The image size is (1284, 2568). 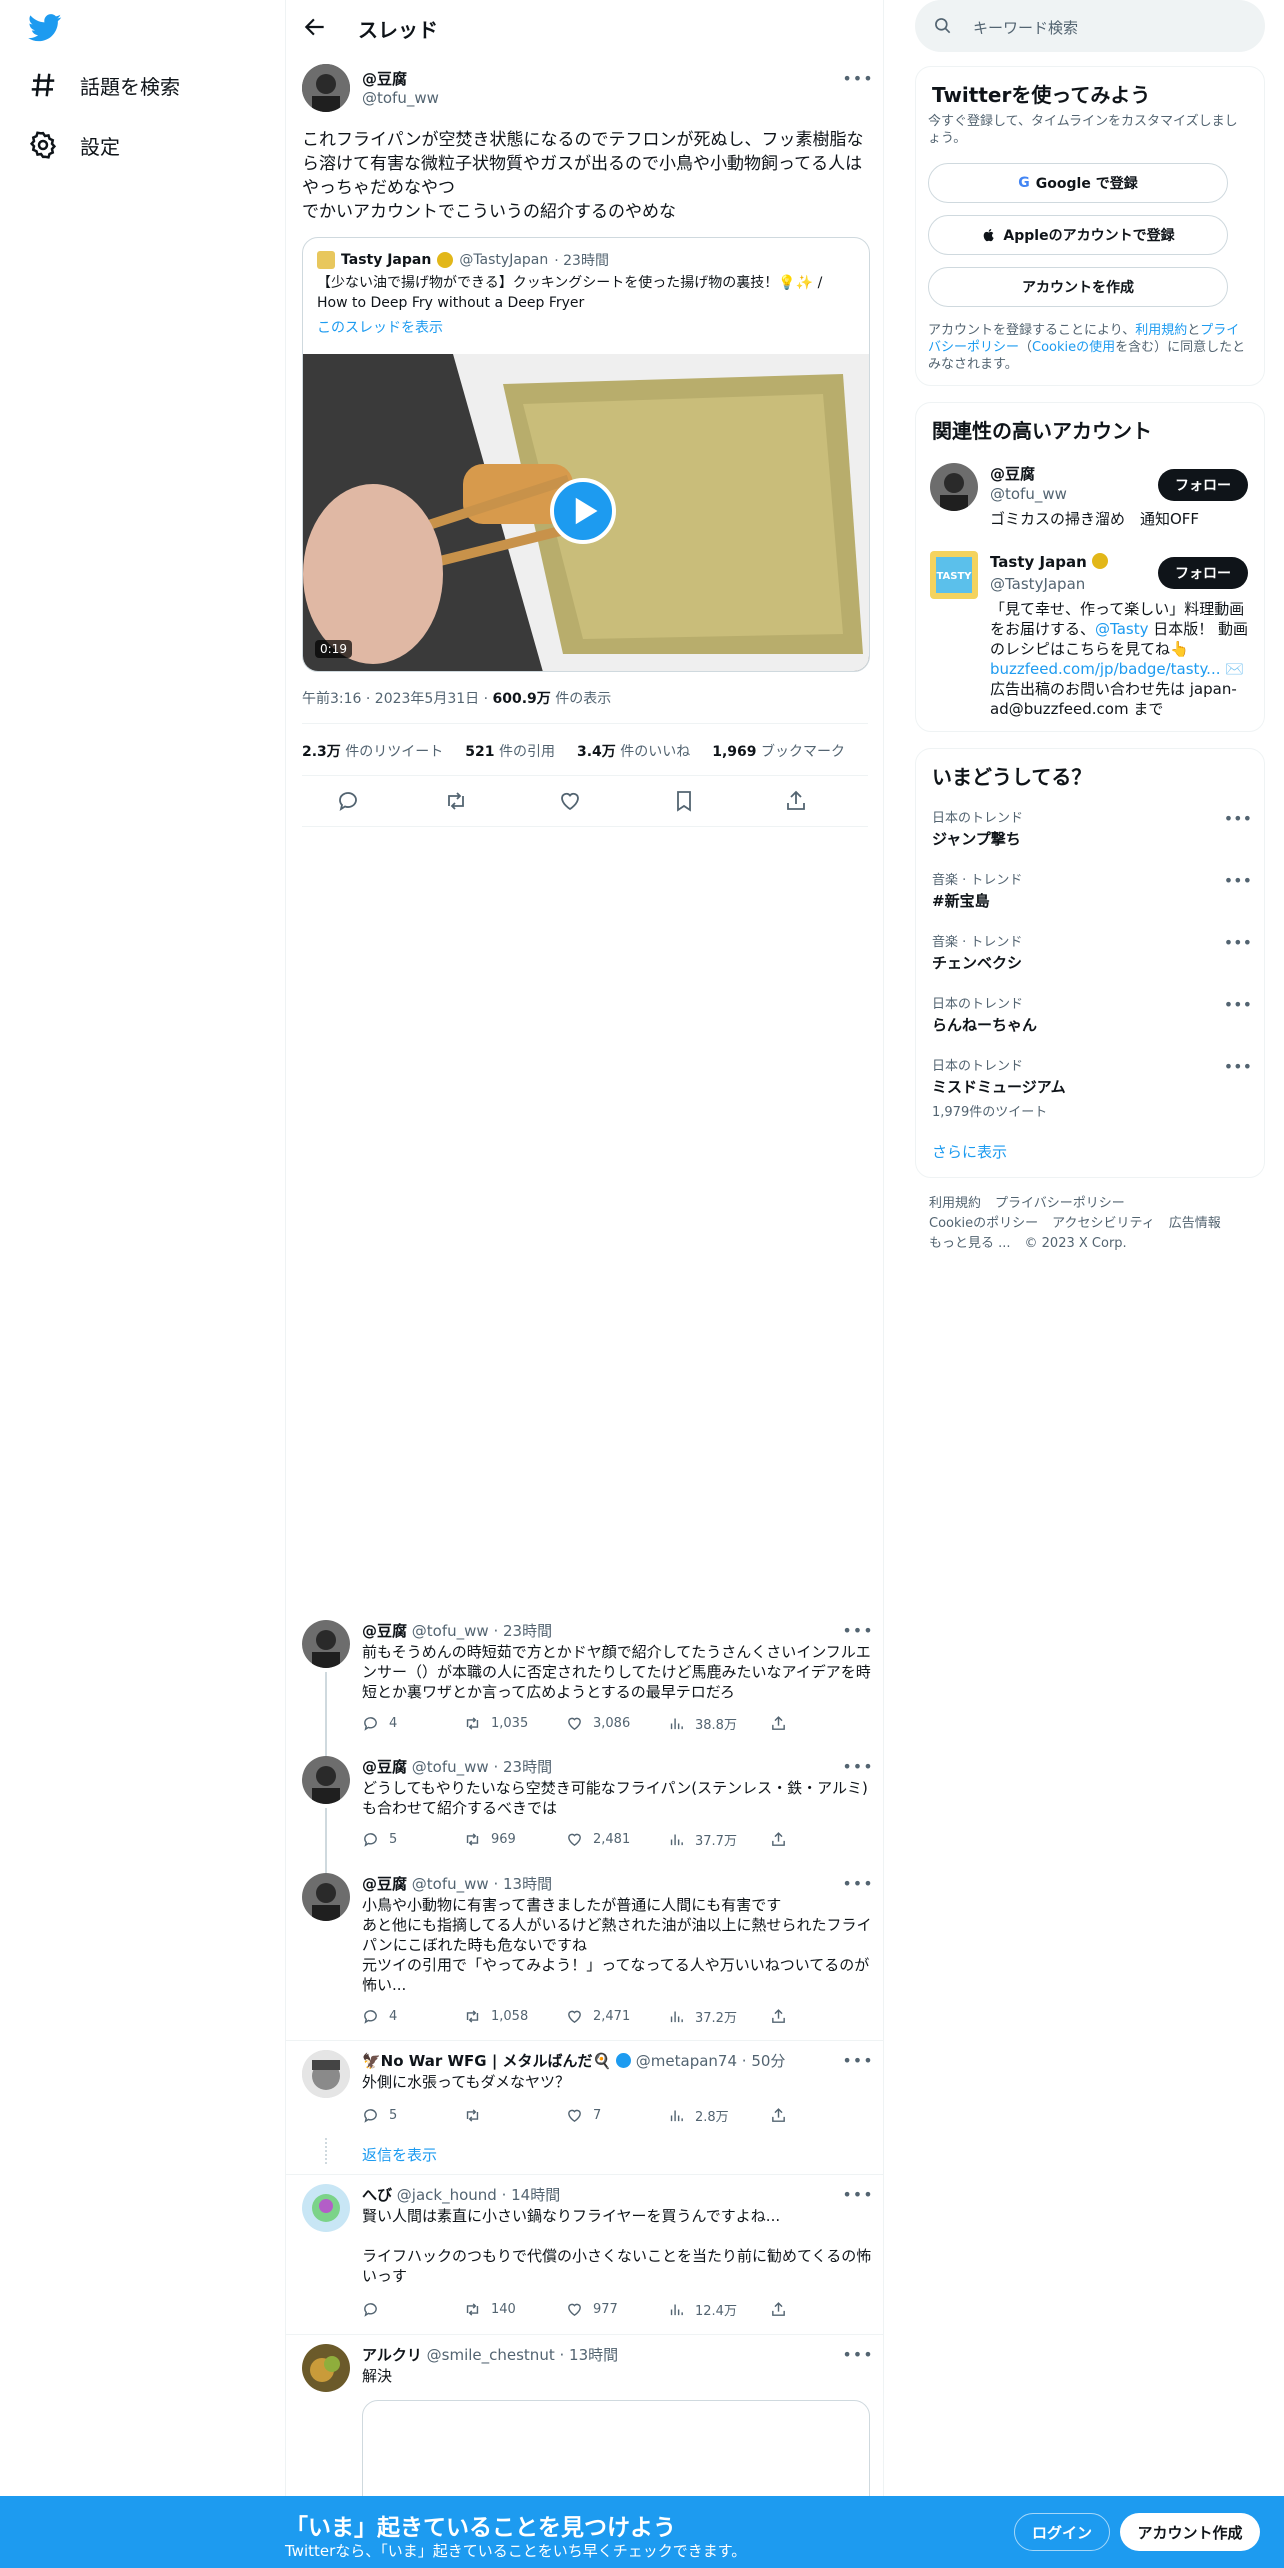 What do you see at coordinates (719, 2309) in the screenshot?
I see `view-count: 12.4万` at bounding box center [719, 2309].